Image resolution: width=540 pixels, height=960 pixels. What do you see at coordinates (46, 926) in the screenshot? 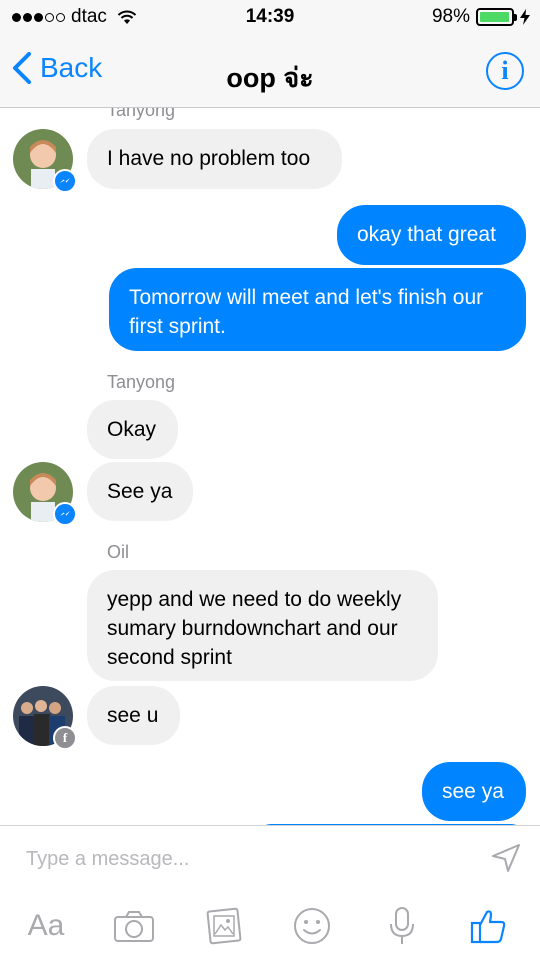
I see `text-style-button: Aa` at bounding box center [46, 926].